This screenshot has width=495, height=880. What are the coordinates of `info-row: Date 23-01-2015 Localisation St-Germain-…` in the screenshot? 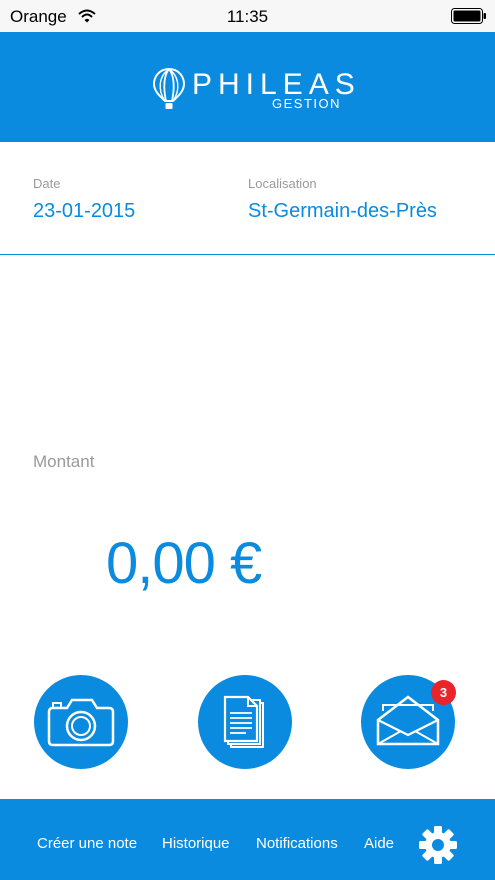 It's located at (247, 198).